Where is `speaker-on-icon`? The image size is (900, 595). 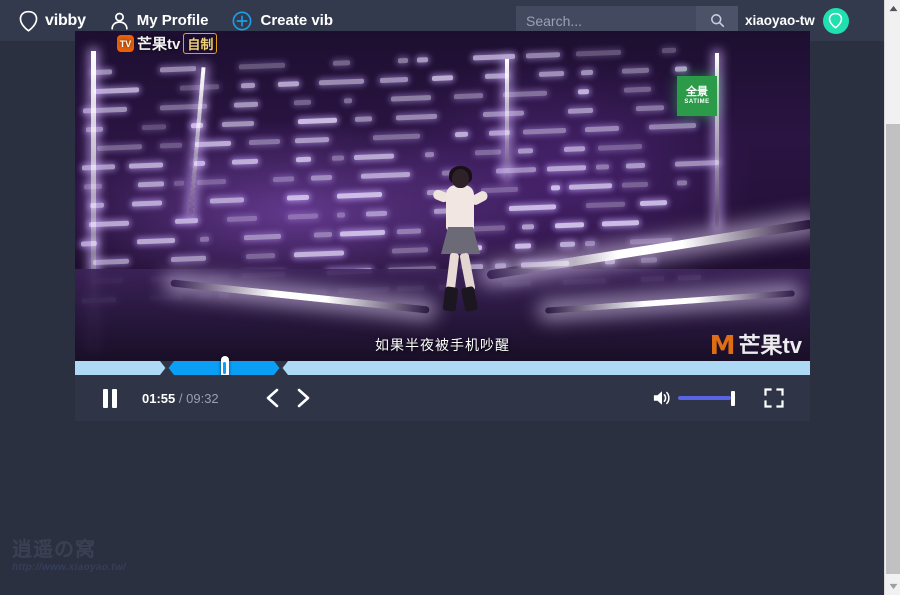
speaker-on-icon is located at coordinates (661, 398).